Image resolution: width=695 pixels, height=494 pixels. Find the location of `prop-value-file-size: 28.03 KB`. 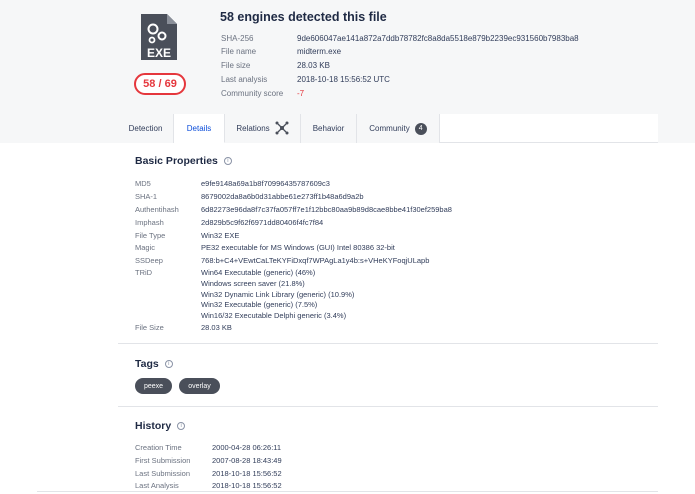

prop-value-file-size: 28.03 KB is located at coordinates (216, 327).